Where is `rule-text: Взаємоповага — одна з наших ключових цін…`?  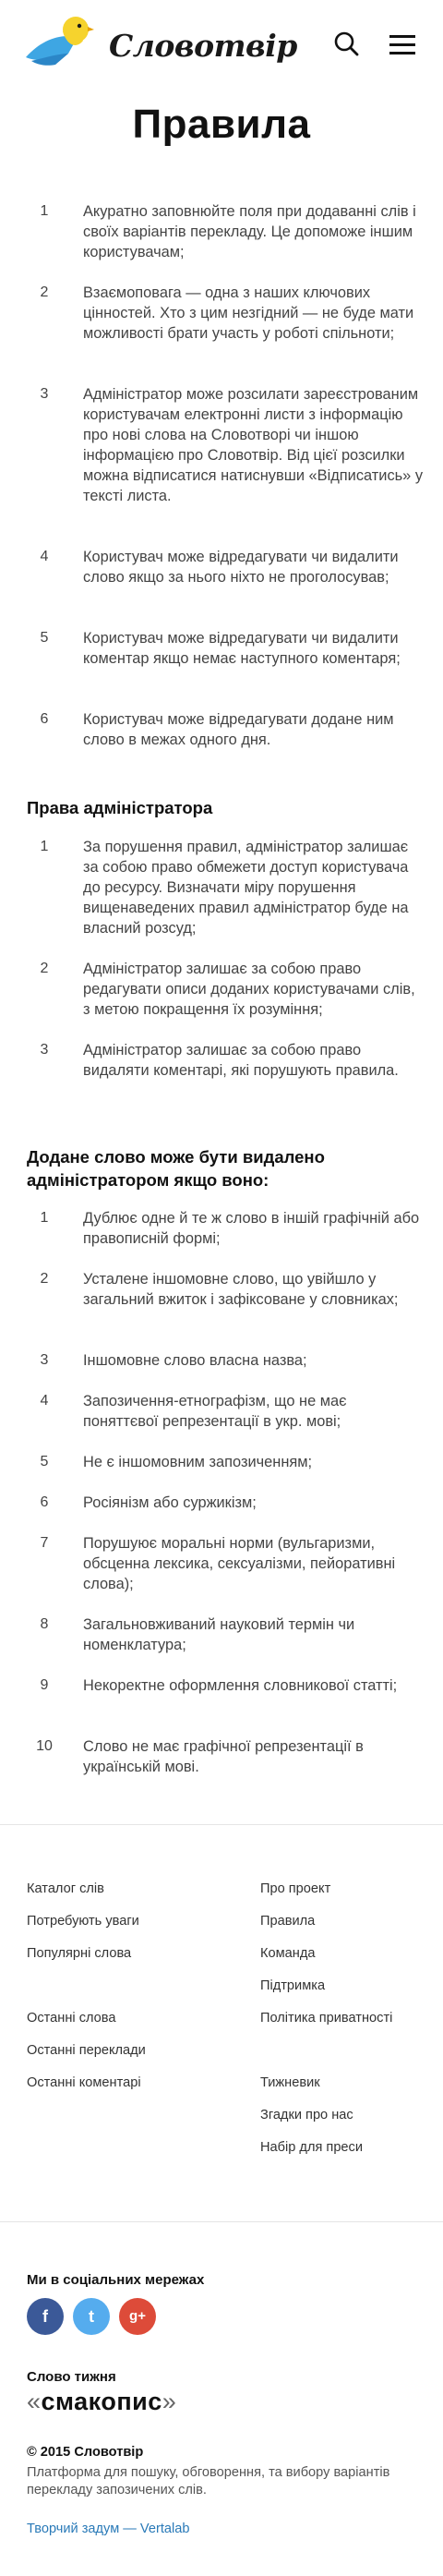
rule-text: Взаємоповага — одна з наших ключових цін… is located at coordinates (248, 313).